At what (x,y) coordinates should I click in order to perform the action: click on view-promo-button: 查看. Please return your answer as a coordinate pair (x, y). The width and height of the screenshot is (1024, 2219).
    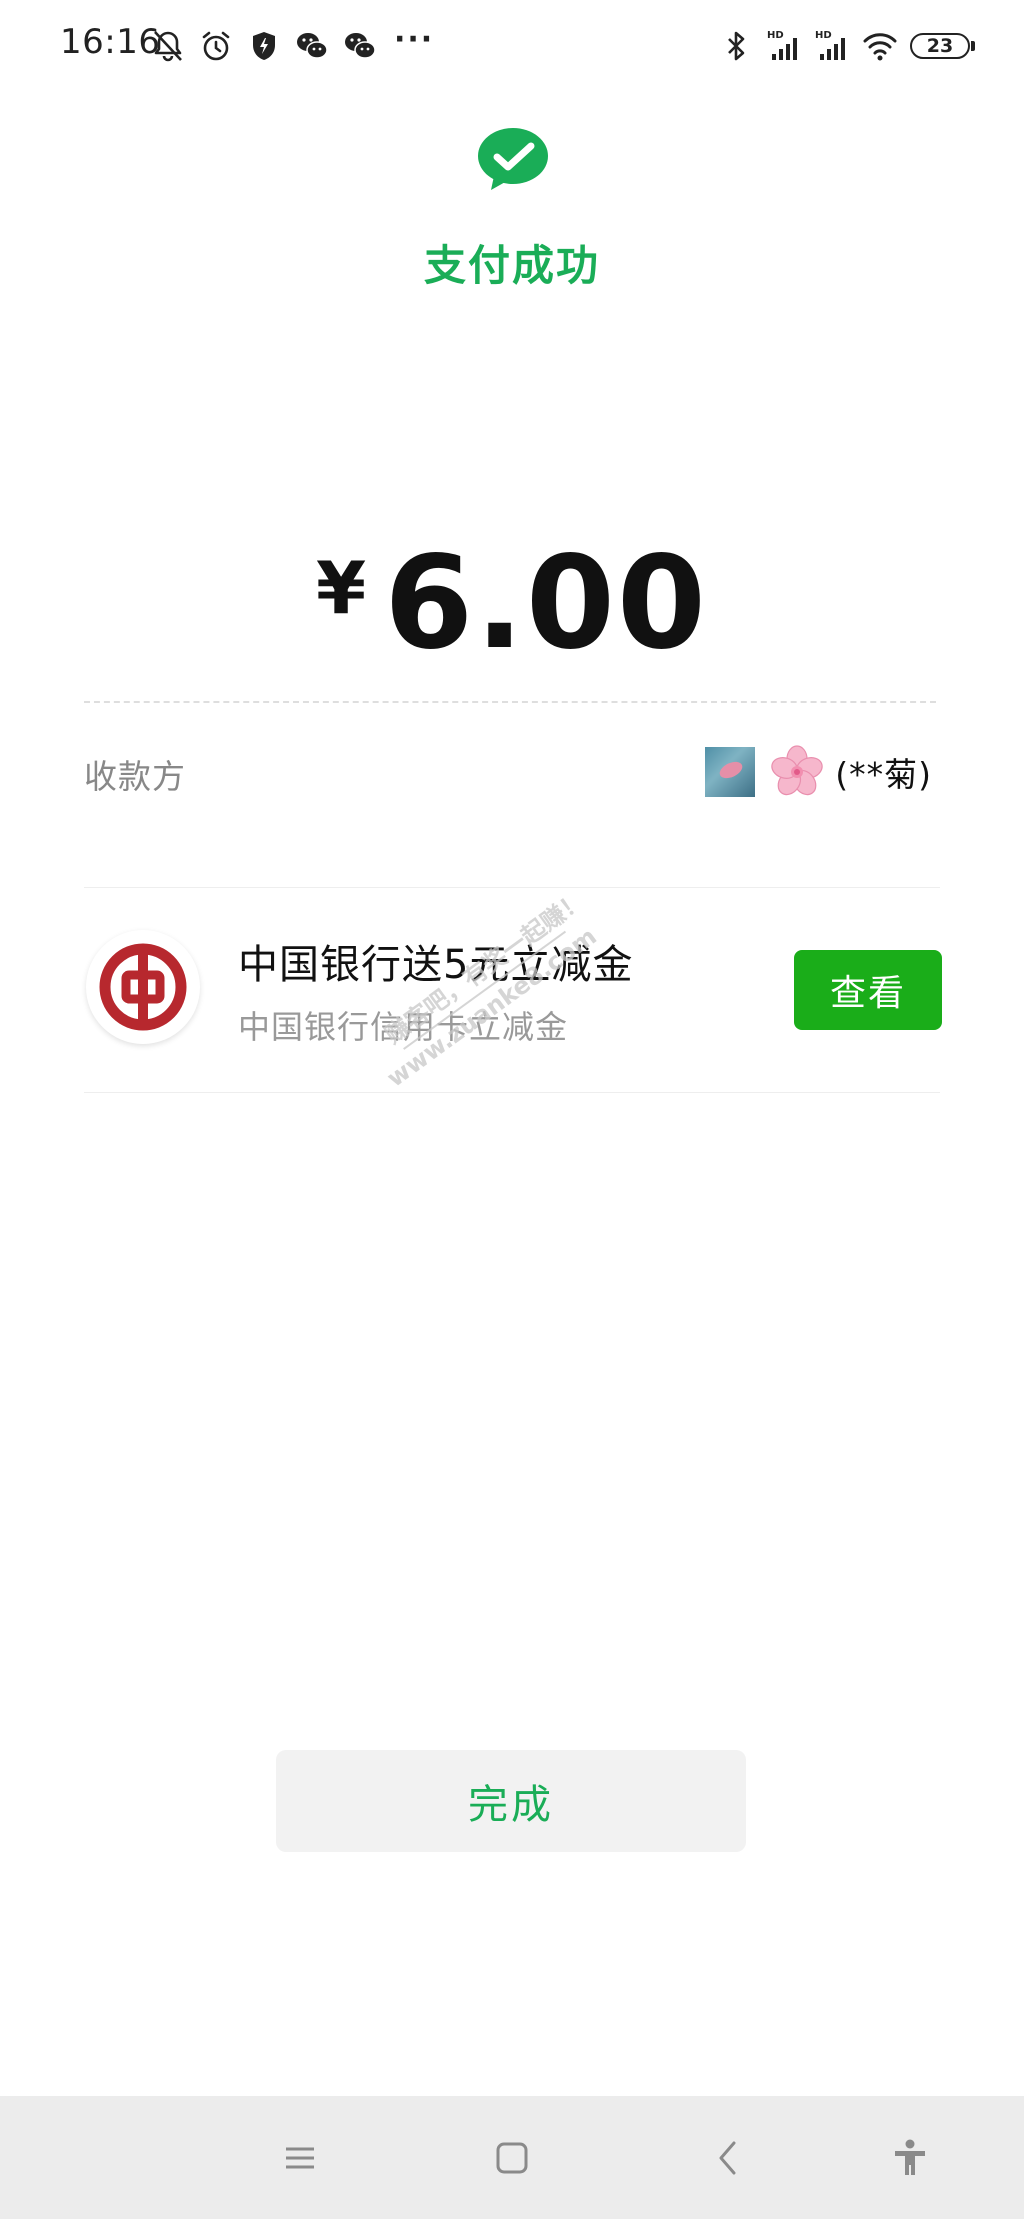
    Looking at the image, I should click on (868, 990).